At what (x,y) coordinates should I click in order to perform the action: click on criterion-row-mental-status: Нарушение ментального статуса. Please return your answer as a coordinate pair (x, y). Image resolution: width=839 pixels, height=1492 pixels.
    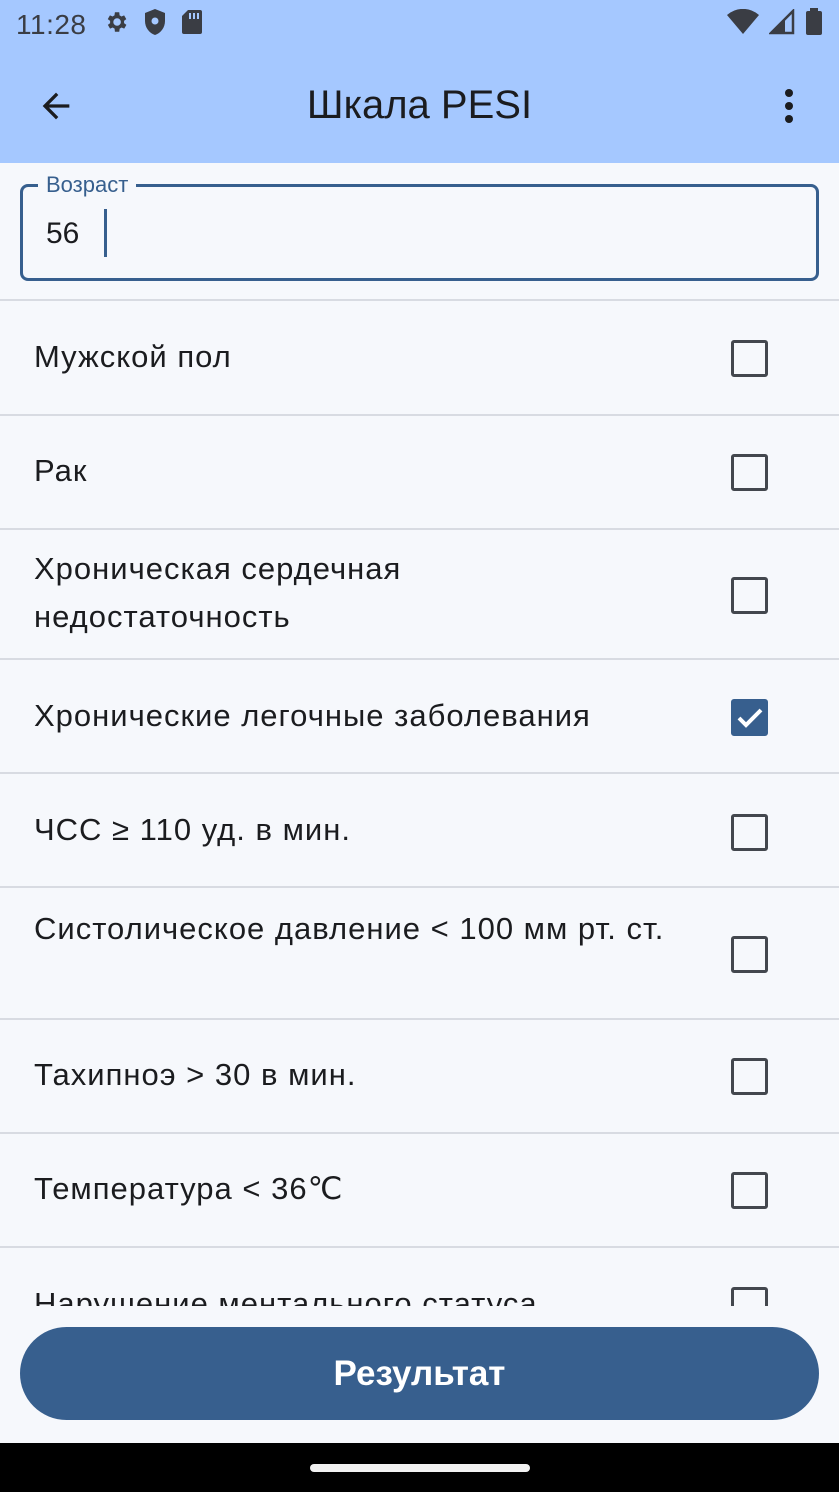
    Looking at the image, I should click on (419, 1277).